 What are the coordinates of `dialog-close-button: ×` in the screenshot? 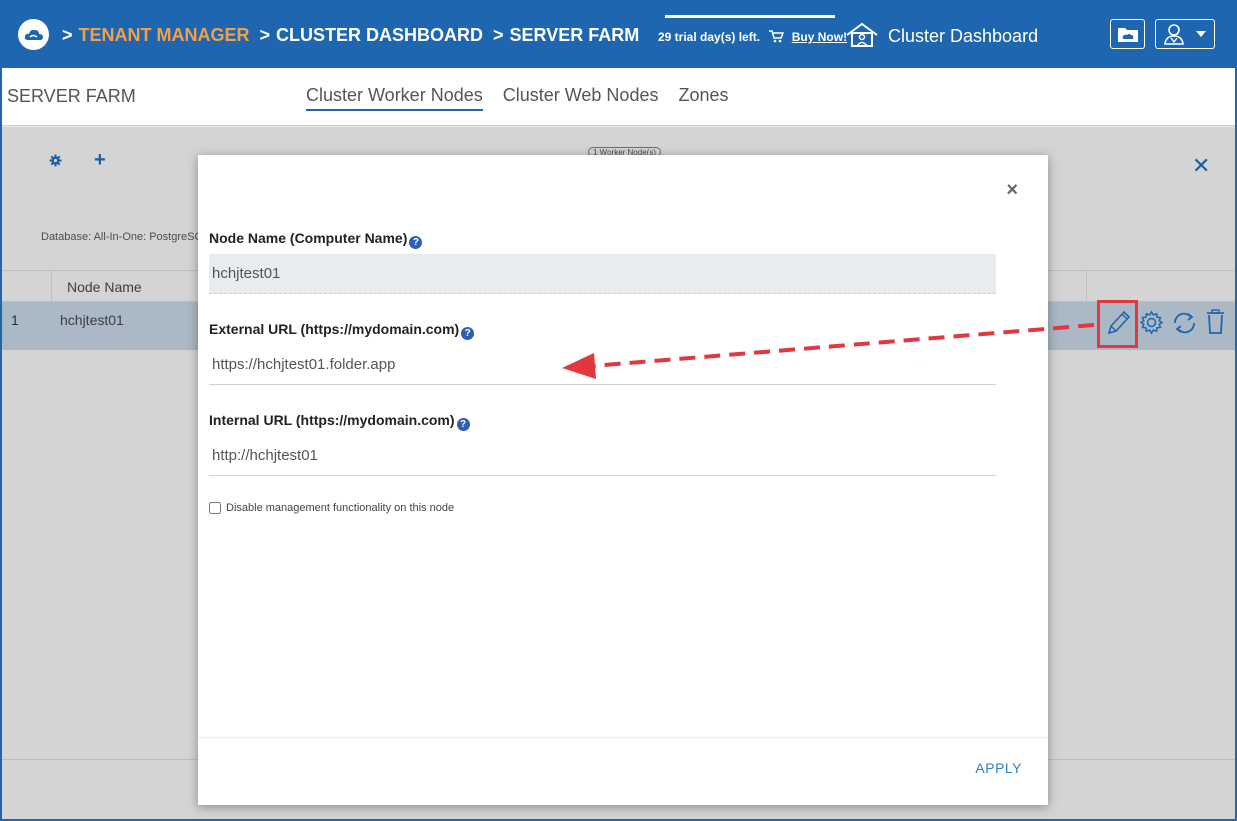 It's located at (1012, 190).